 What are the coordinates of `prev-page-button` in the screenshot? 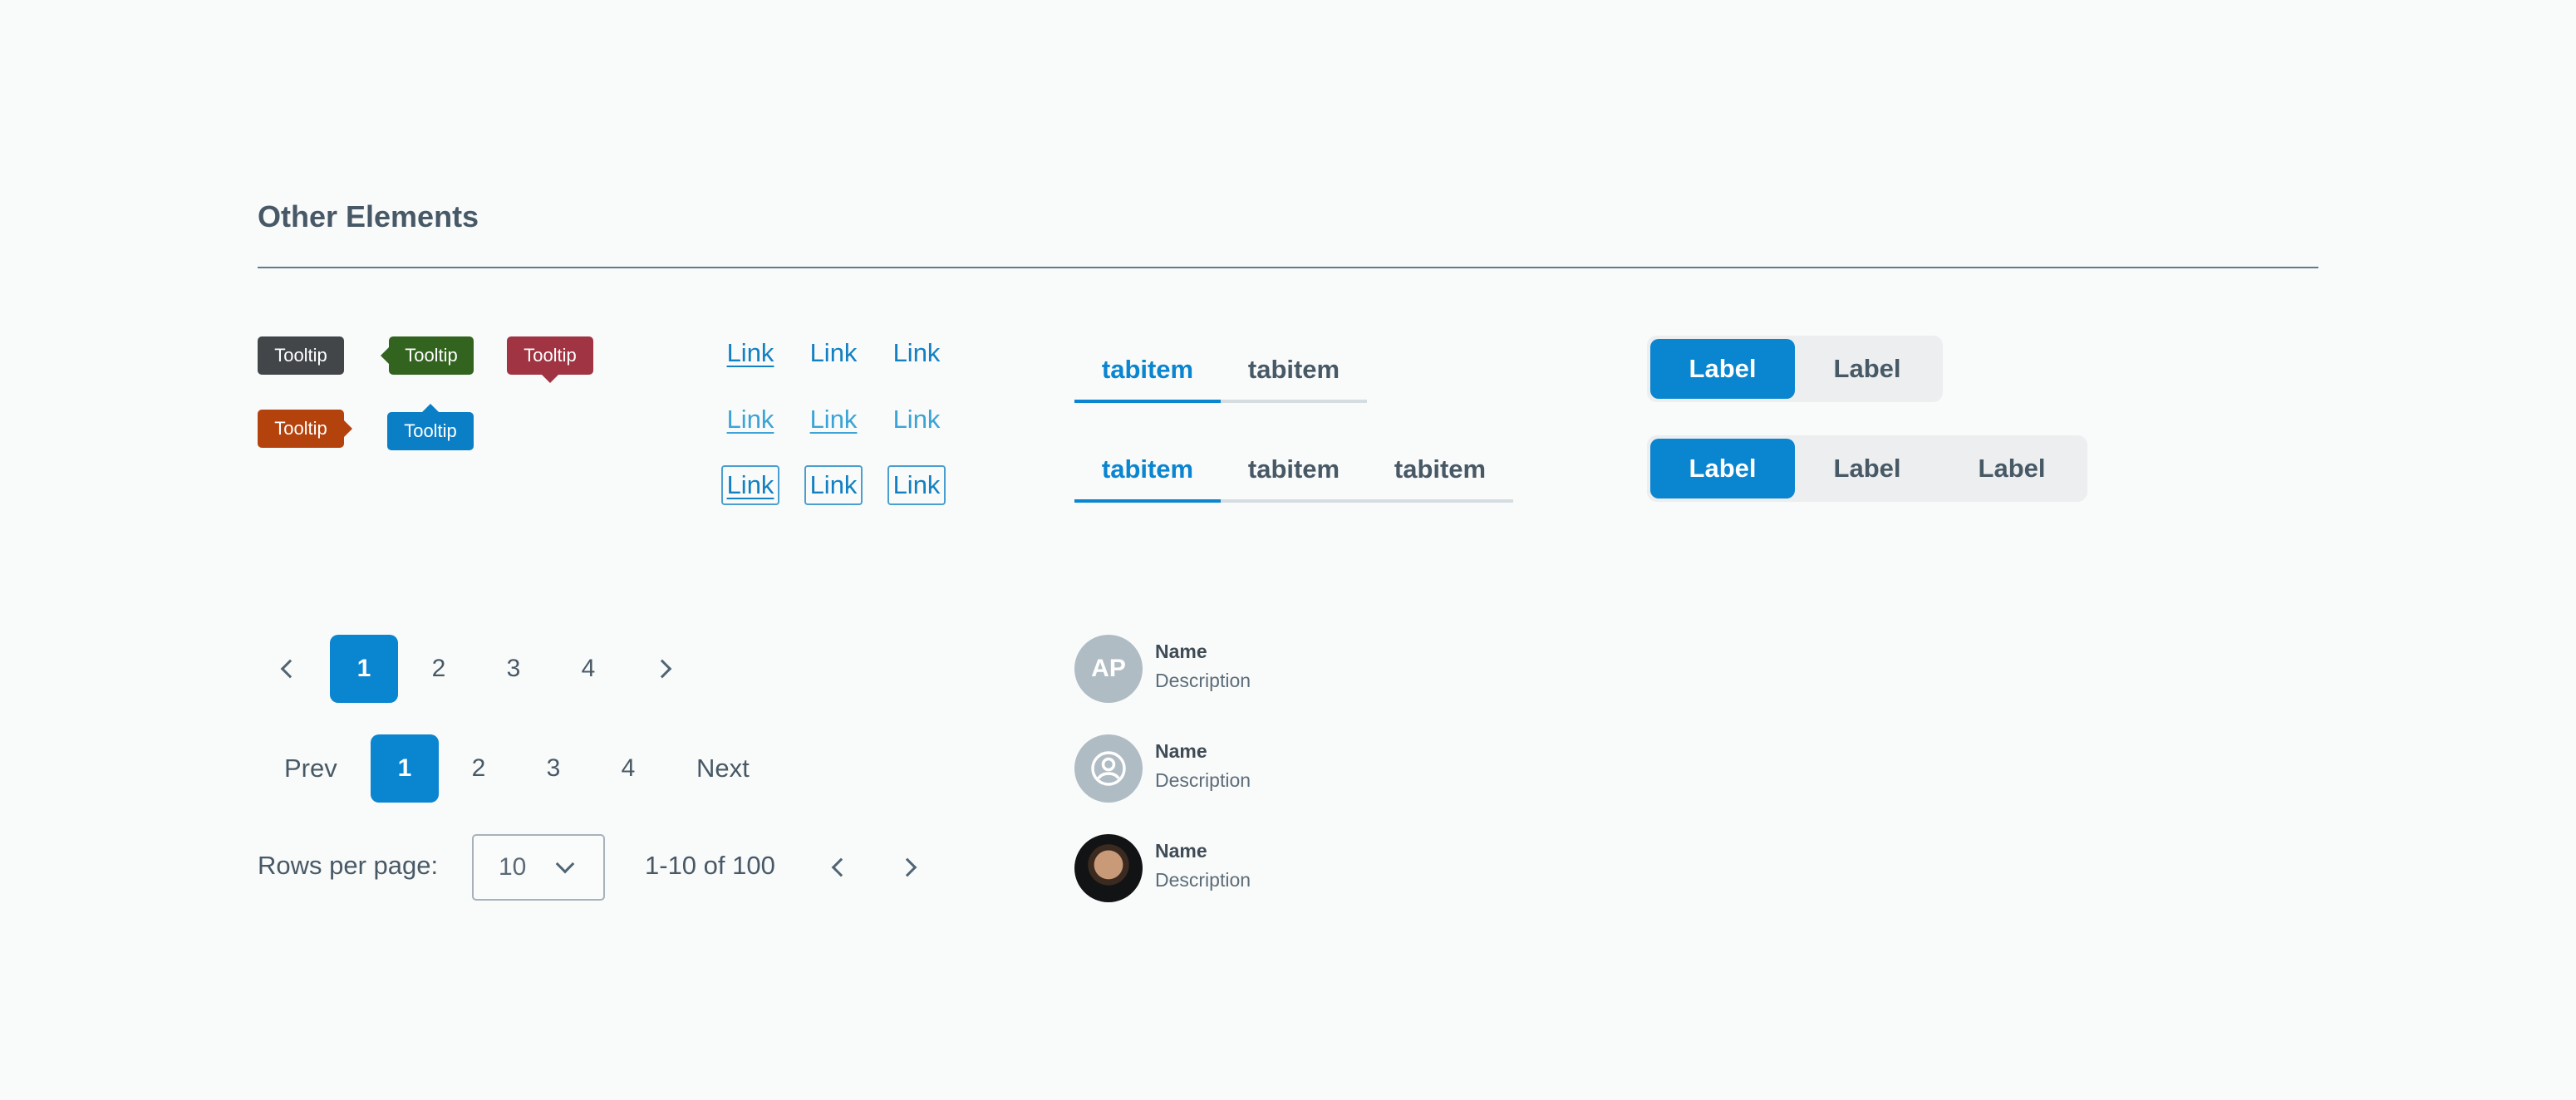 It's located at (290, 669).